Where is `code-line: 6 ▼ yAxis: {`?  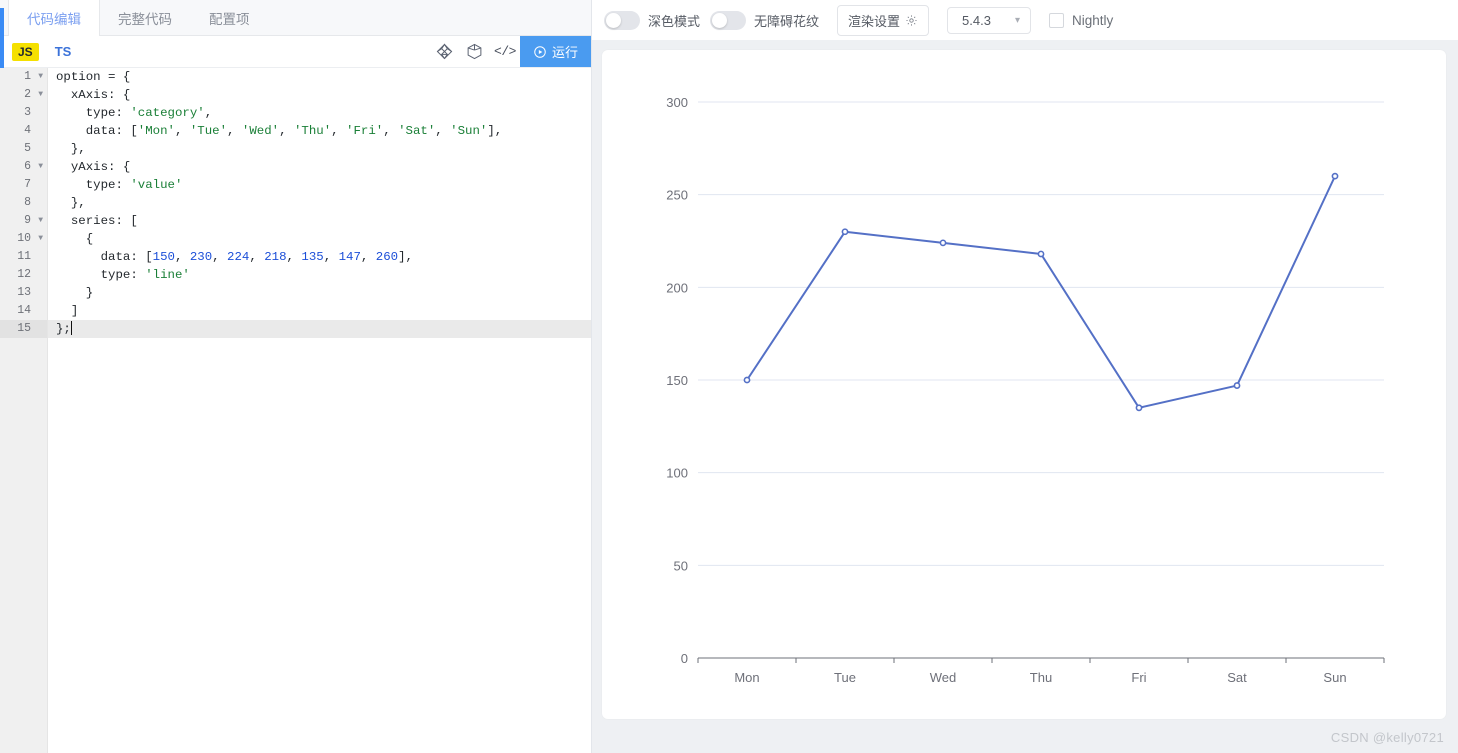
code-line: 6 ▼ yAxis: { is located at coordinates (295, 167).